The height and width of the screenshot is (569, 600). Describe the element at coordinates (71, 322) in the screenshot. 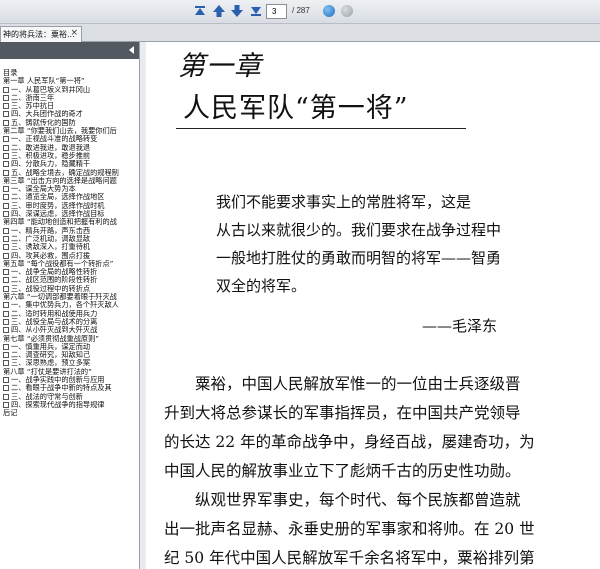

I see `toc-item: 三、战役全局与战术的分离` at that location.